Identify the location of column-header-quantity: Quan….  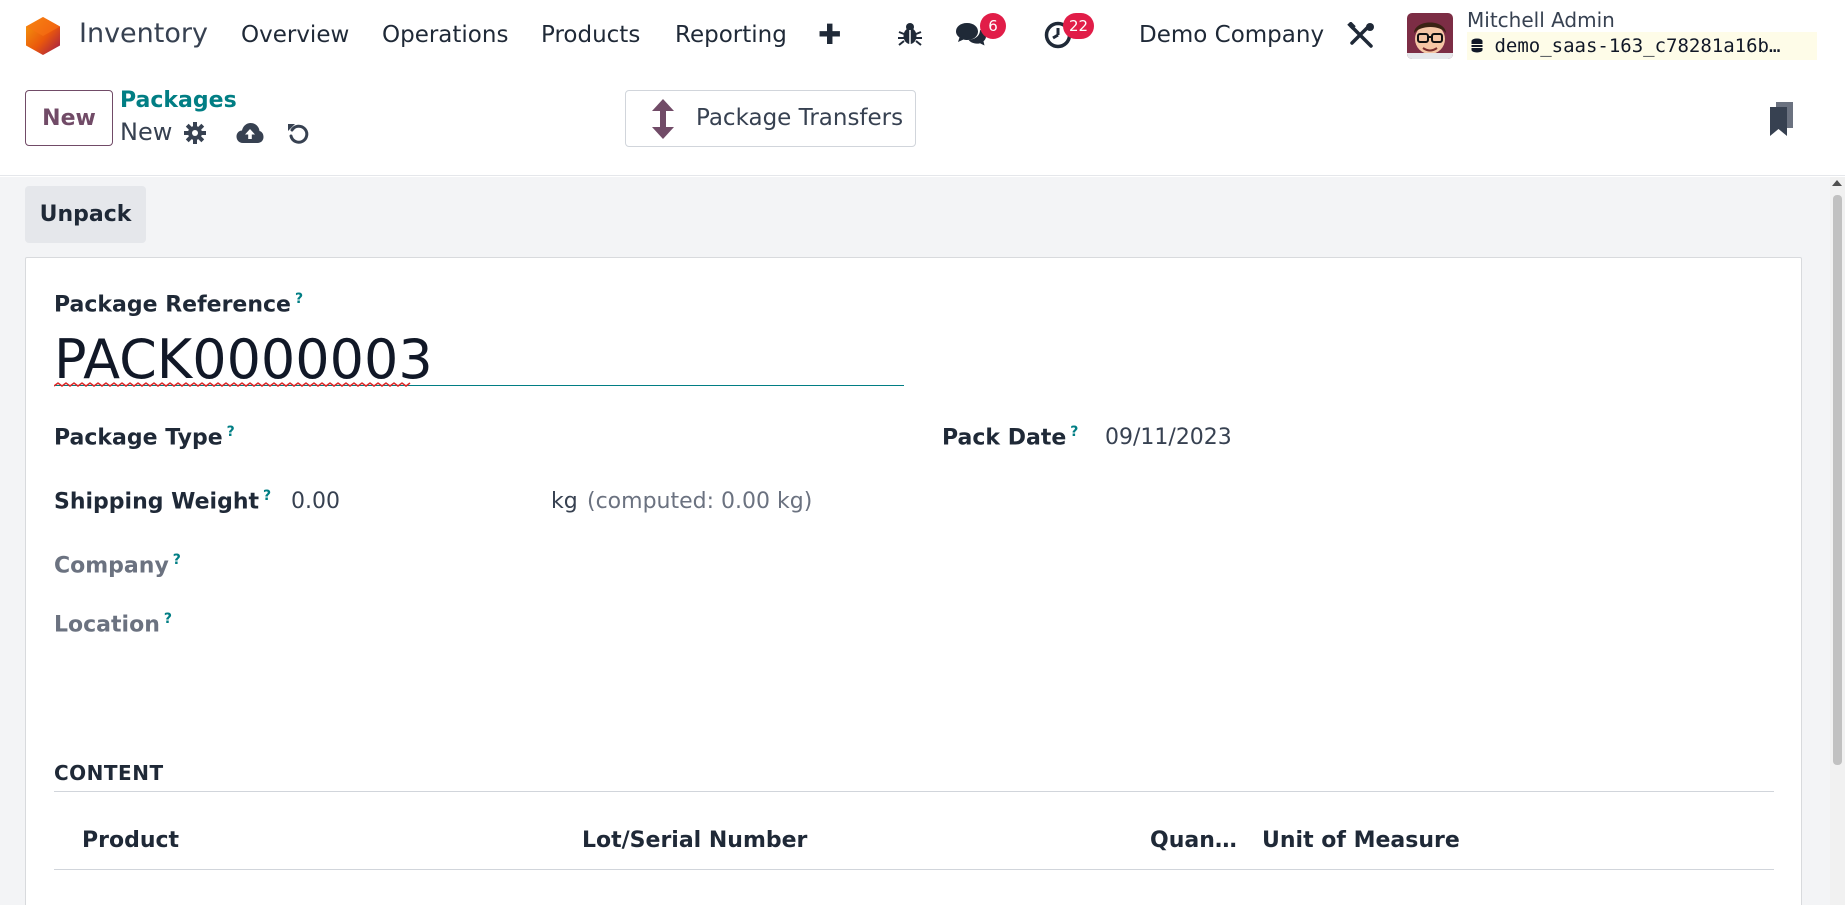
(1193, 840).